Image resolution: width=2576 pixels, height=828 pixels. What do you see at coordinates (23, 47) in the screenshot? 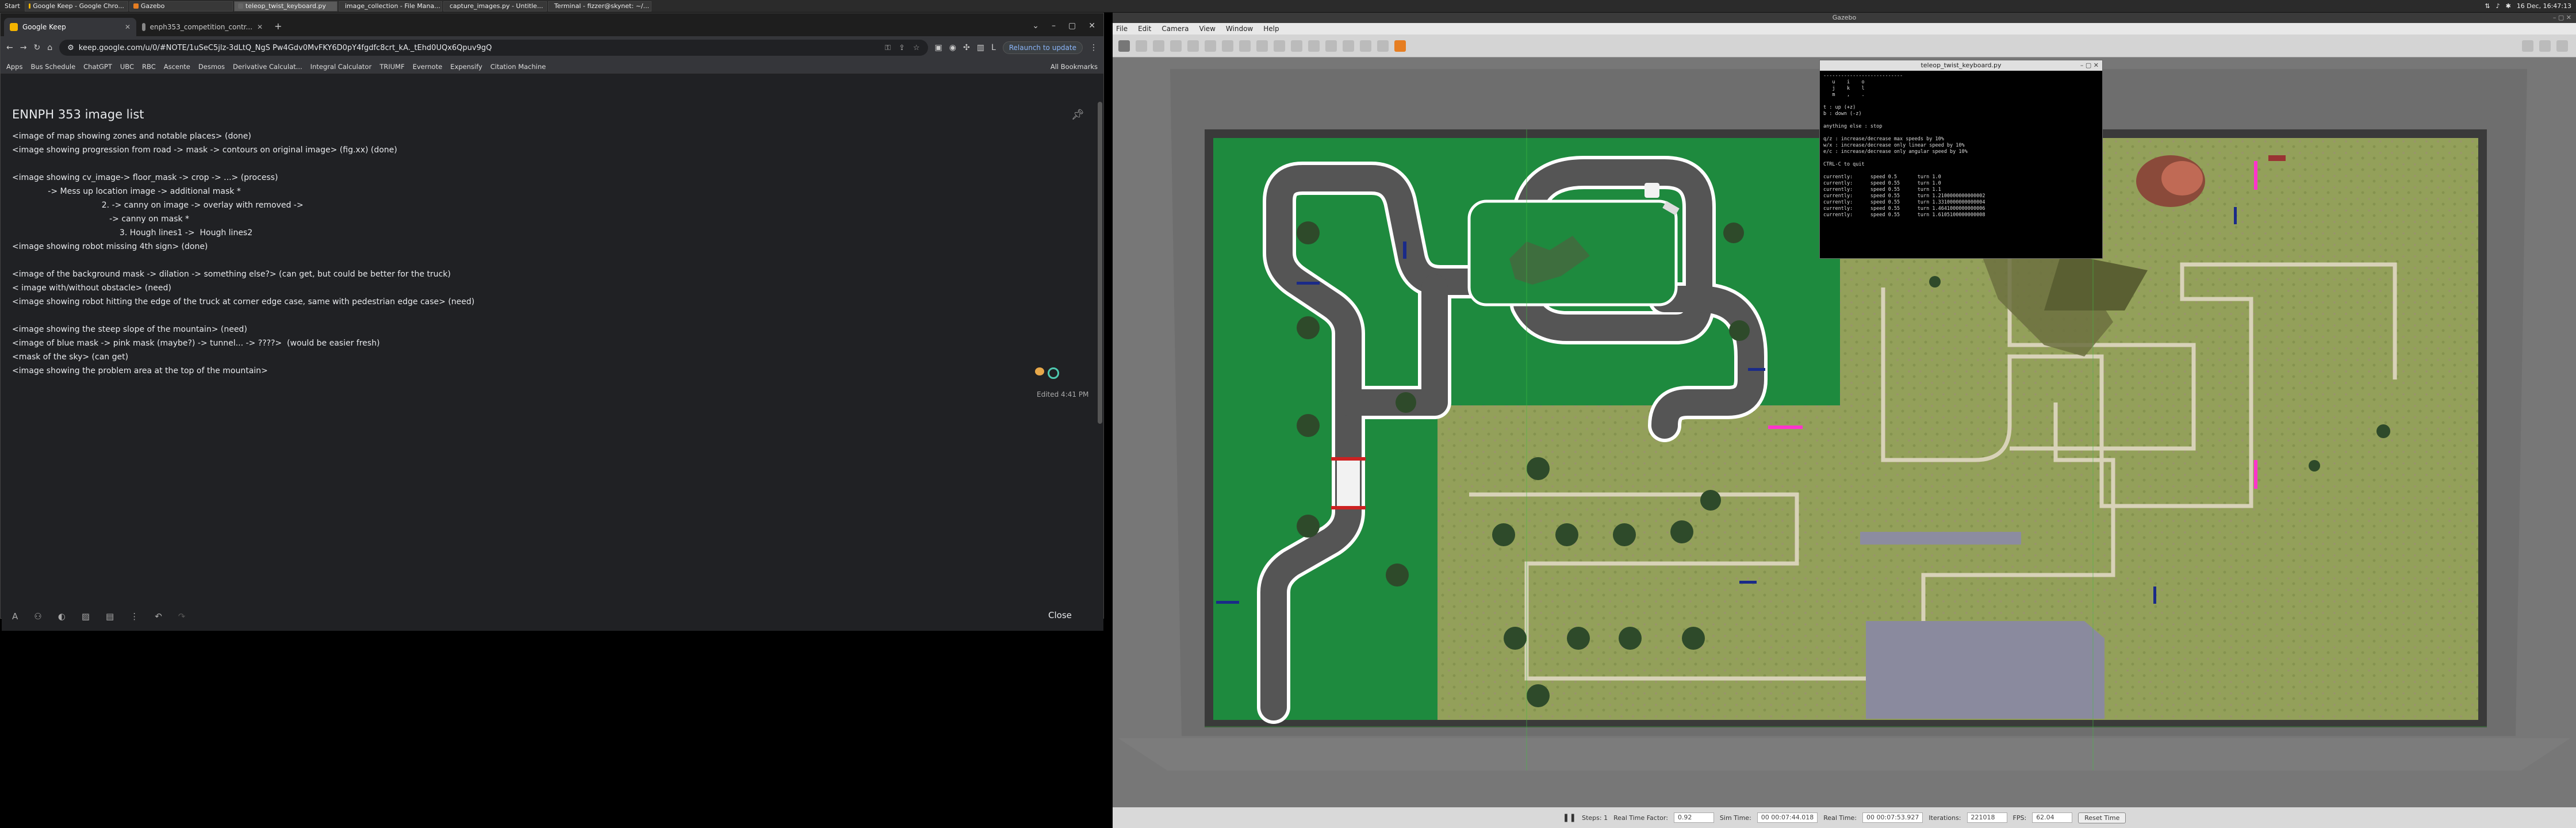
I see `forward-icon: →` at bounding box center [23, 47].